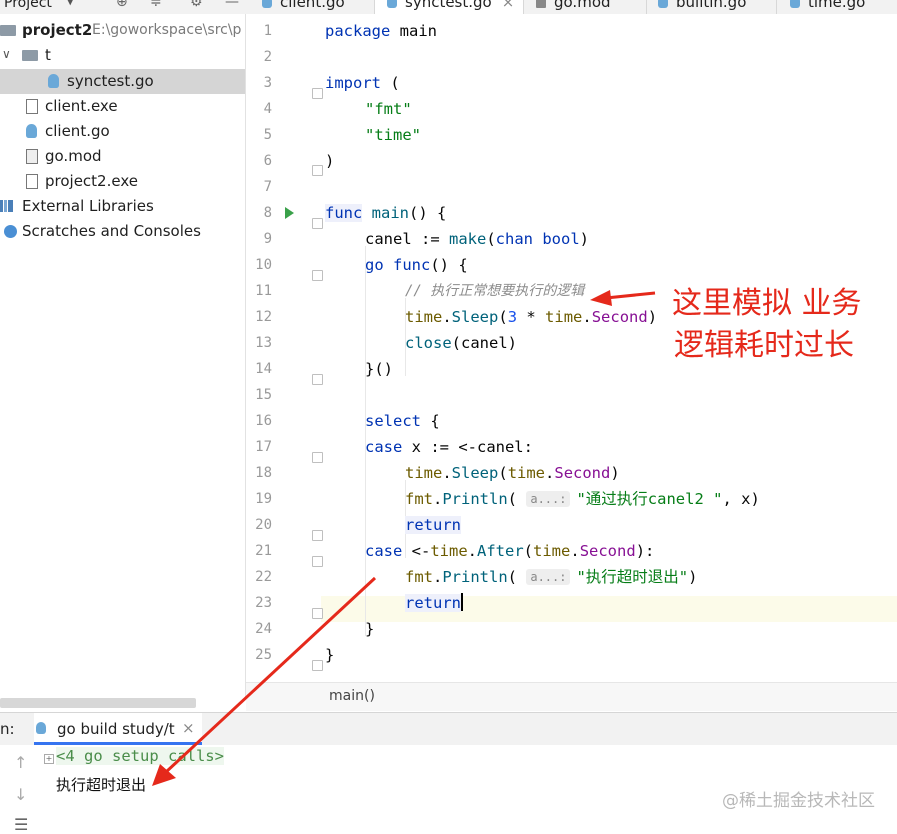 The height and width of the screenshot is (834, 897). What do you see at coordinates (70, 3) in the screenshot?
I see `chevron-down-icon: ▼` at bounding box center [70, 3].